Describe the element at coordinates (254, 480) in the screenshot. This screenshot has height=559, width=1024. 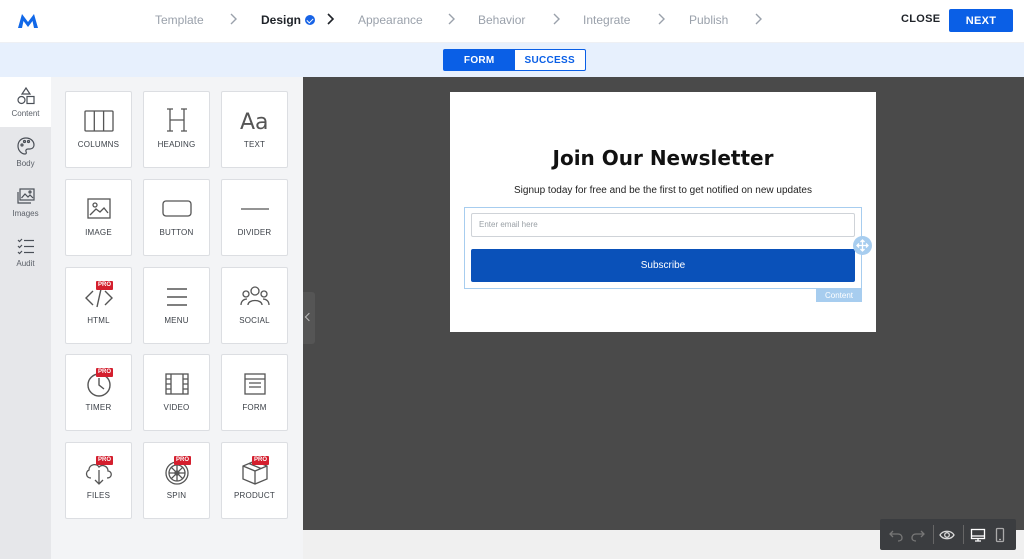
I see `block-product: PRO PRODUCT` at that location.